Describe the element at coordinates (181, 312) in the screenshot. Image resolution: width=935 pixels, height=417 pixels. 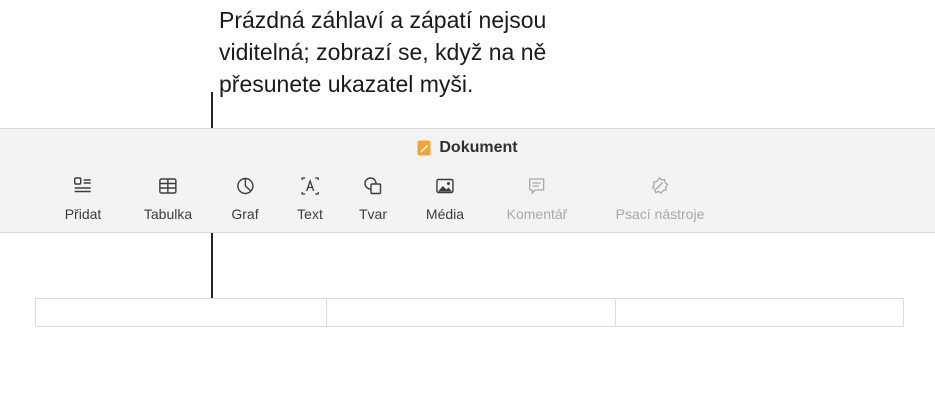
I see `header-cell-left` at that location.